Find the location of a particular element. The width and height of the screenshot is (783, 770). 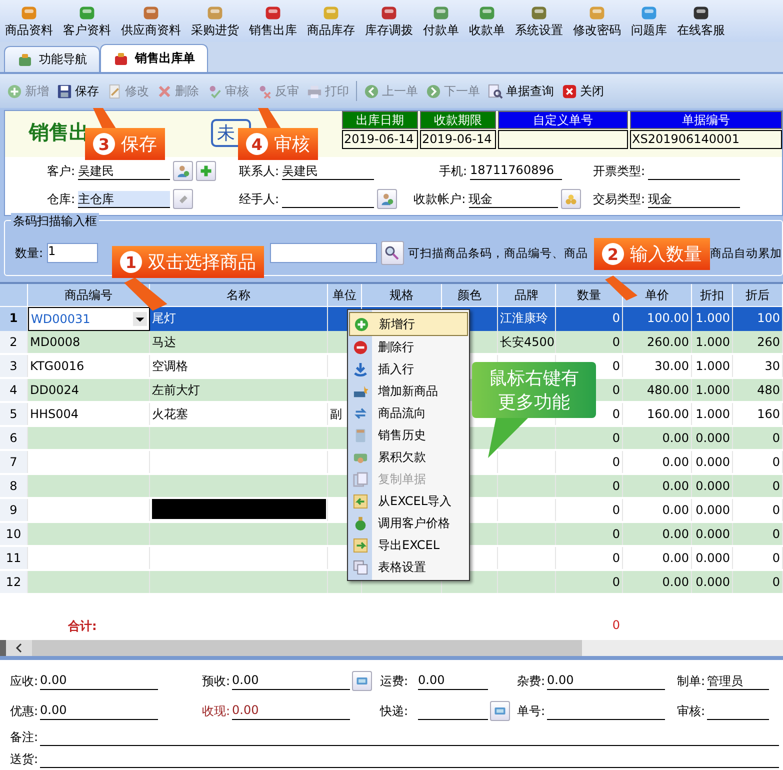

menu-item: 累积欠款 is located at coordinates (408, 457).